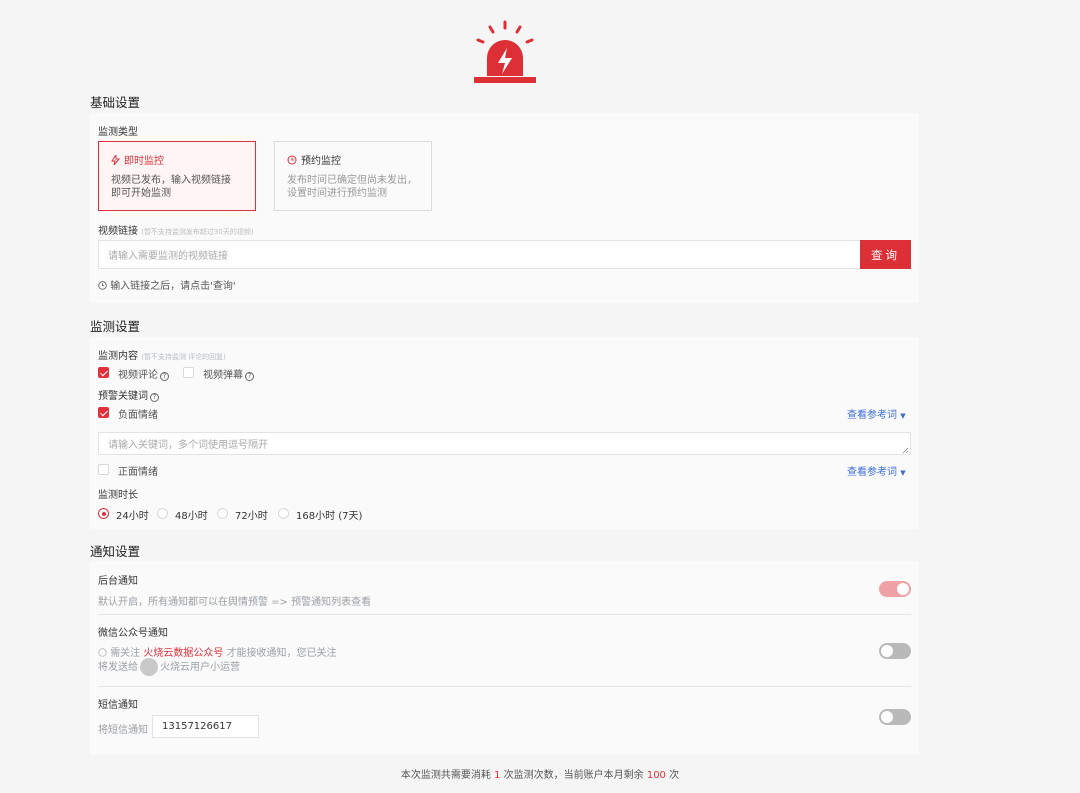 Image resolution: width=1080 pixels, height=793 pixels. Describe the element at coordinates (445, 775) in the screenshot. I see `cost-pre: 本次监测共需要消耗` at that location.